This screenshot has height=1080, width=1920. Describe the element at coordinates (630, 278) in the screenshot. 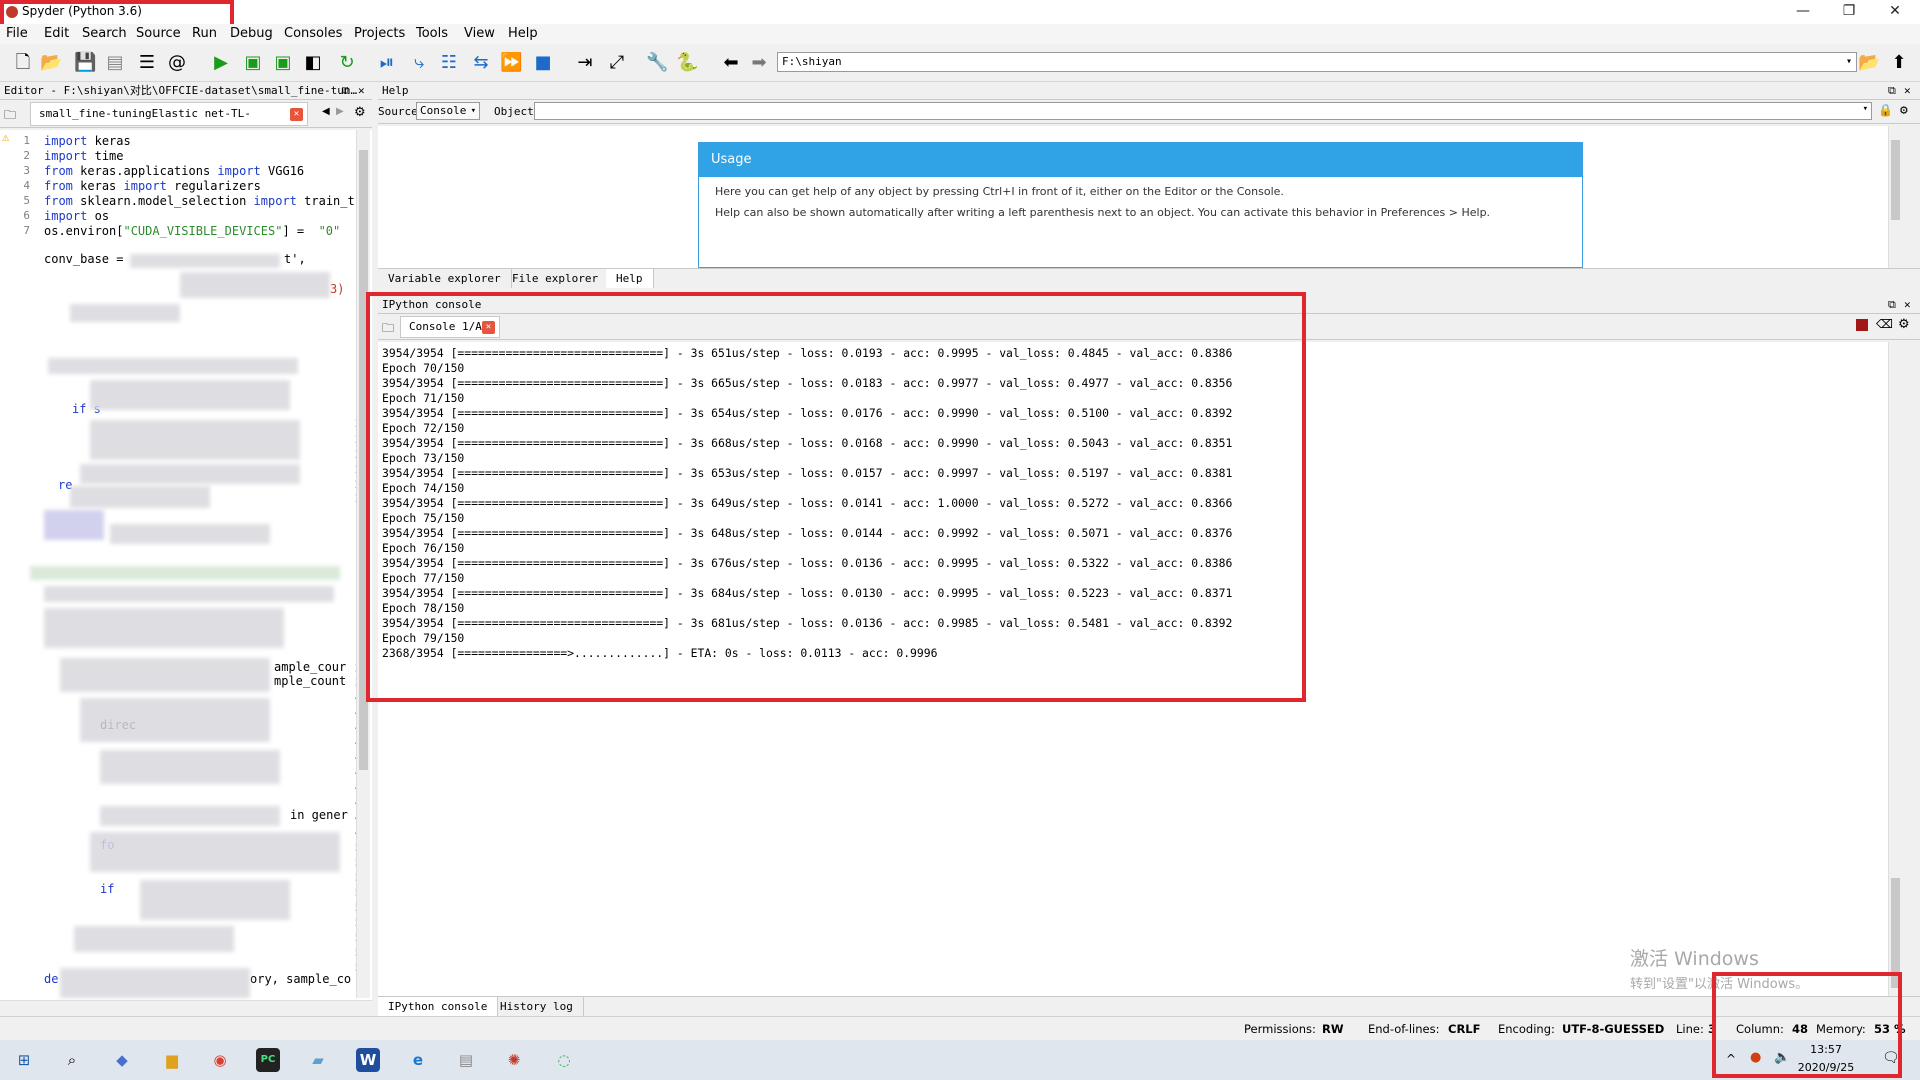

I see `tab-help: Help` at that location.